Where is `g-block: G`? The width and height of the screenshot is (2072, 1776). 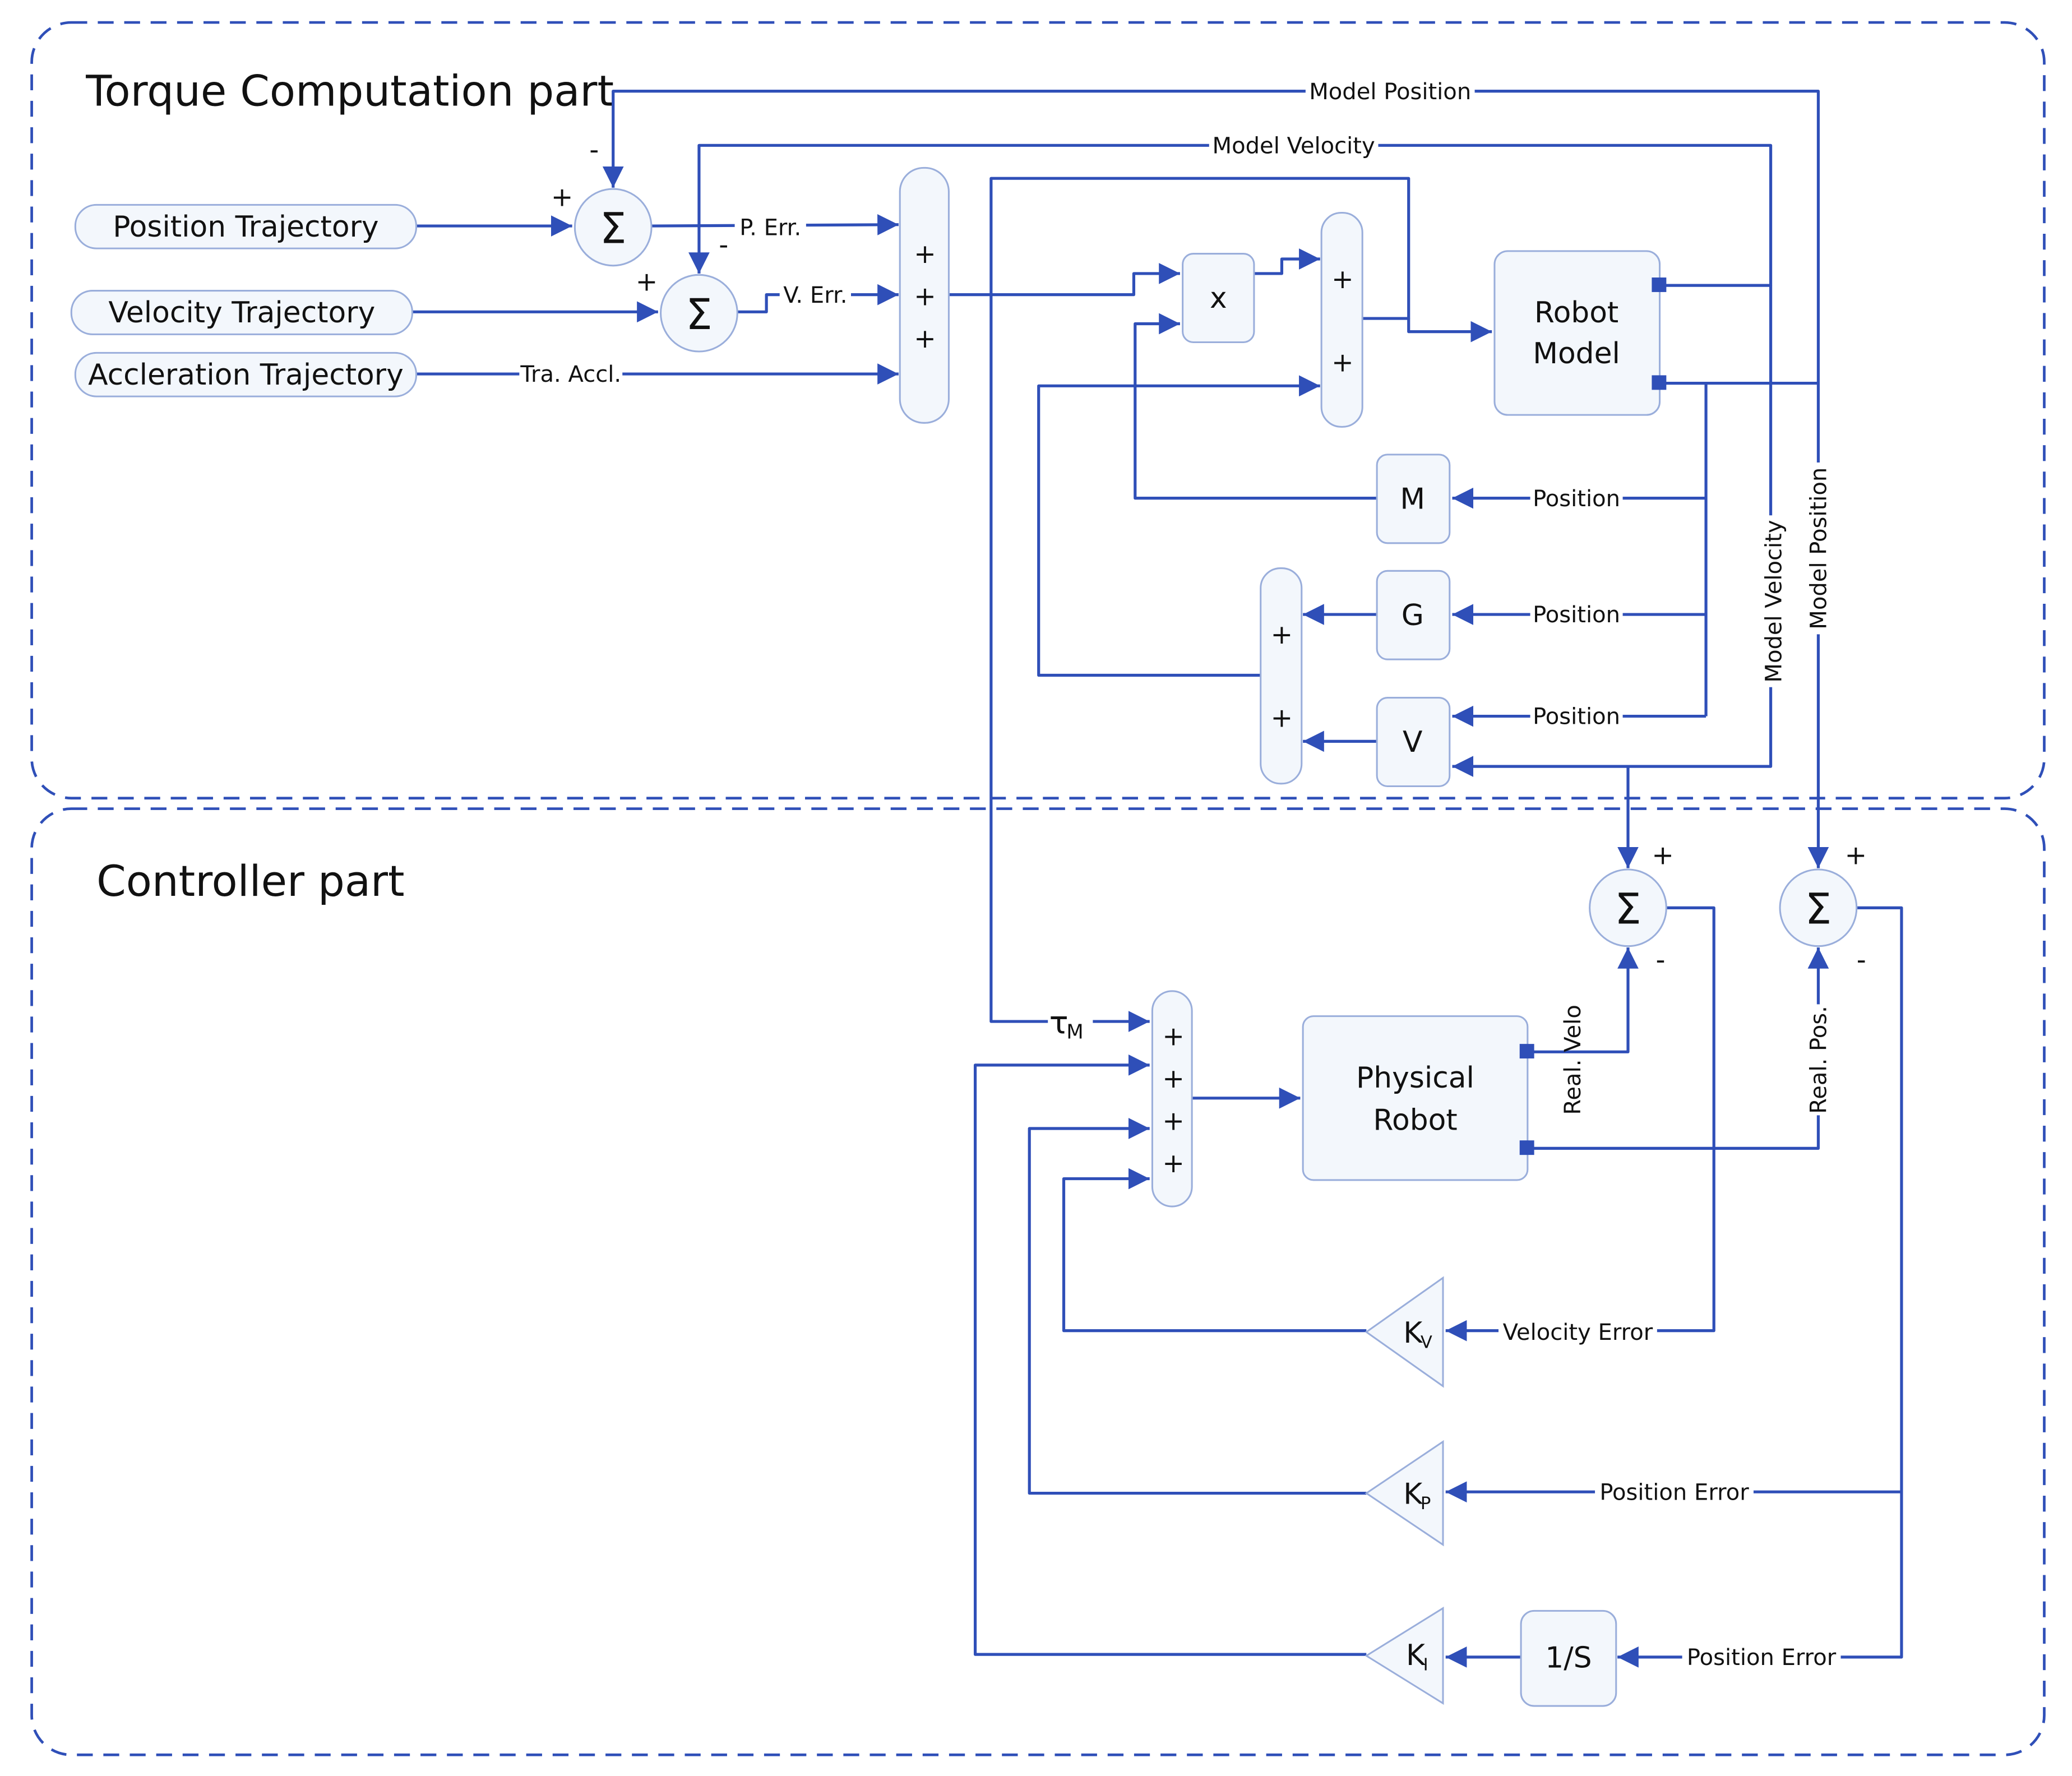
g-block: G is located at coordinates (1413, 615).